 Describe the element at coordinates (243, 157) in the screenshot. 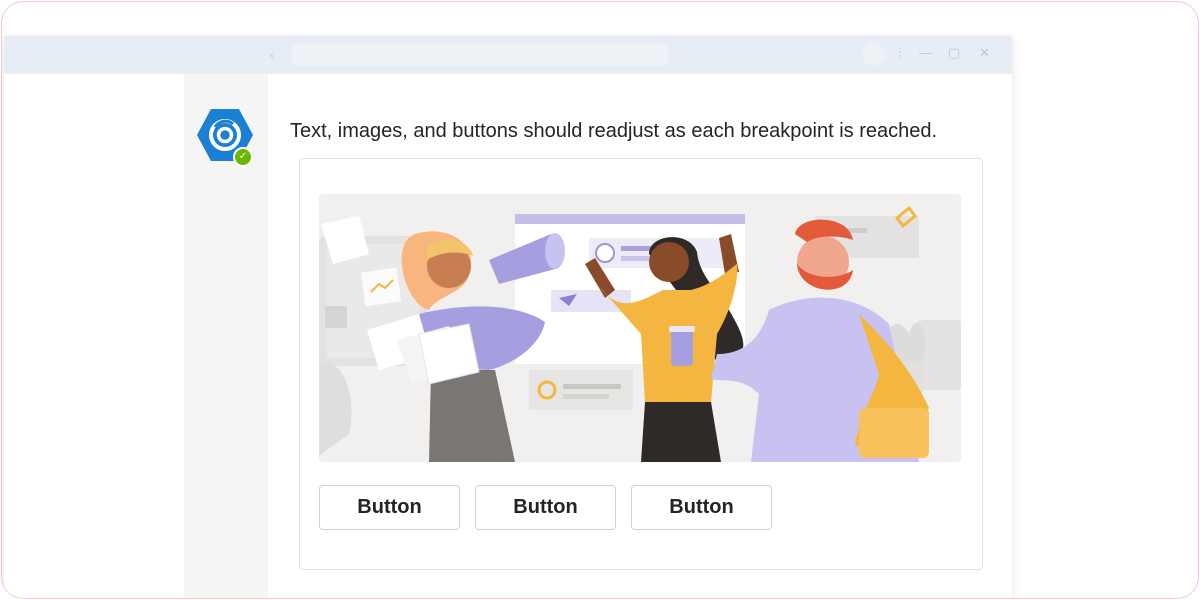

I see `status-check-icon: ✓` at that location.